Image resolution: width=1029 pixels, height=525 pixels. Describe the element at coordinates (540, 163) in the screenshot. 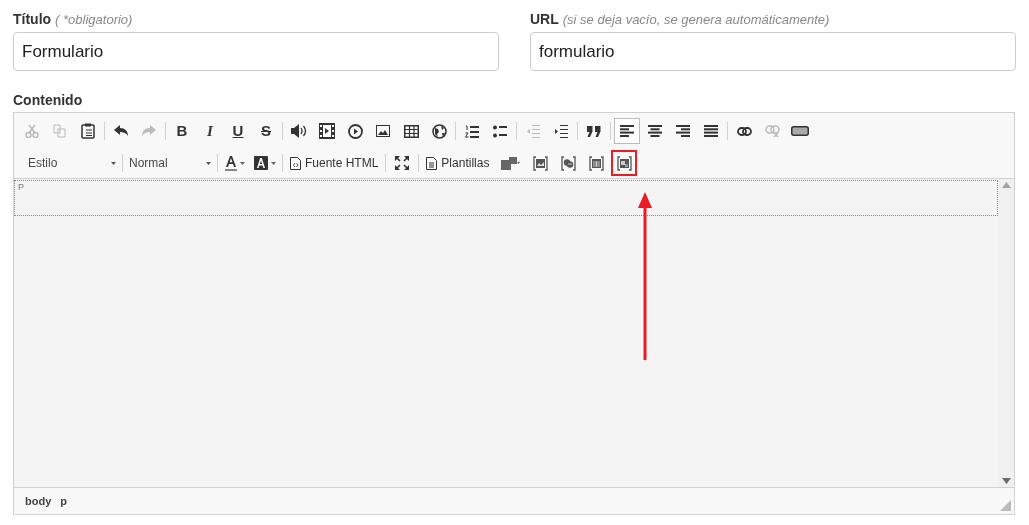

I see `framed-image-icon` at that location.